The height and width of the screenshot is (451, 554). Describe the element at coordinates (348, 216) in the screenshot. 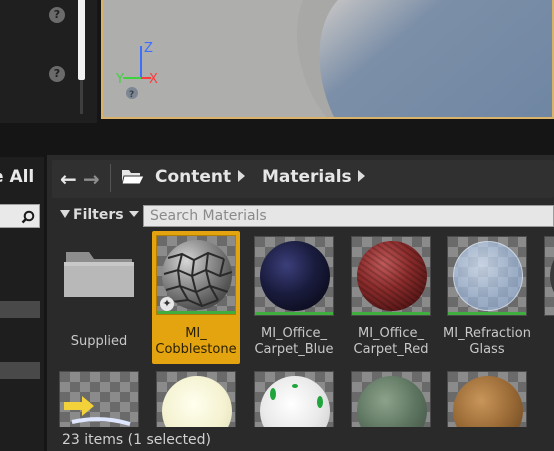

I see `search-input` at that location.